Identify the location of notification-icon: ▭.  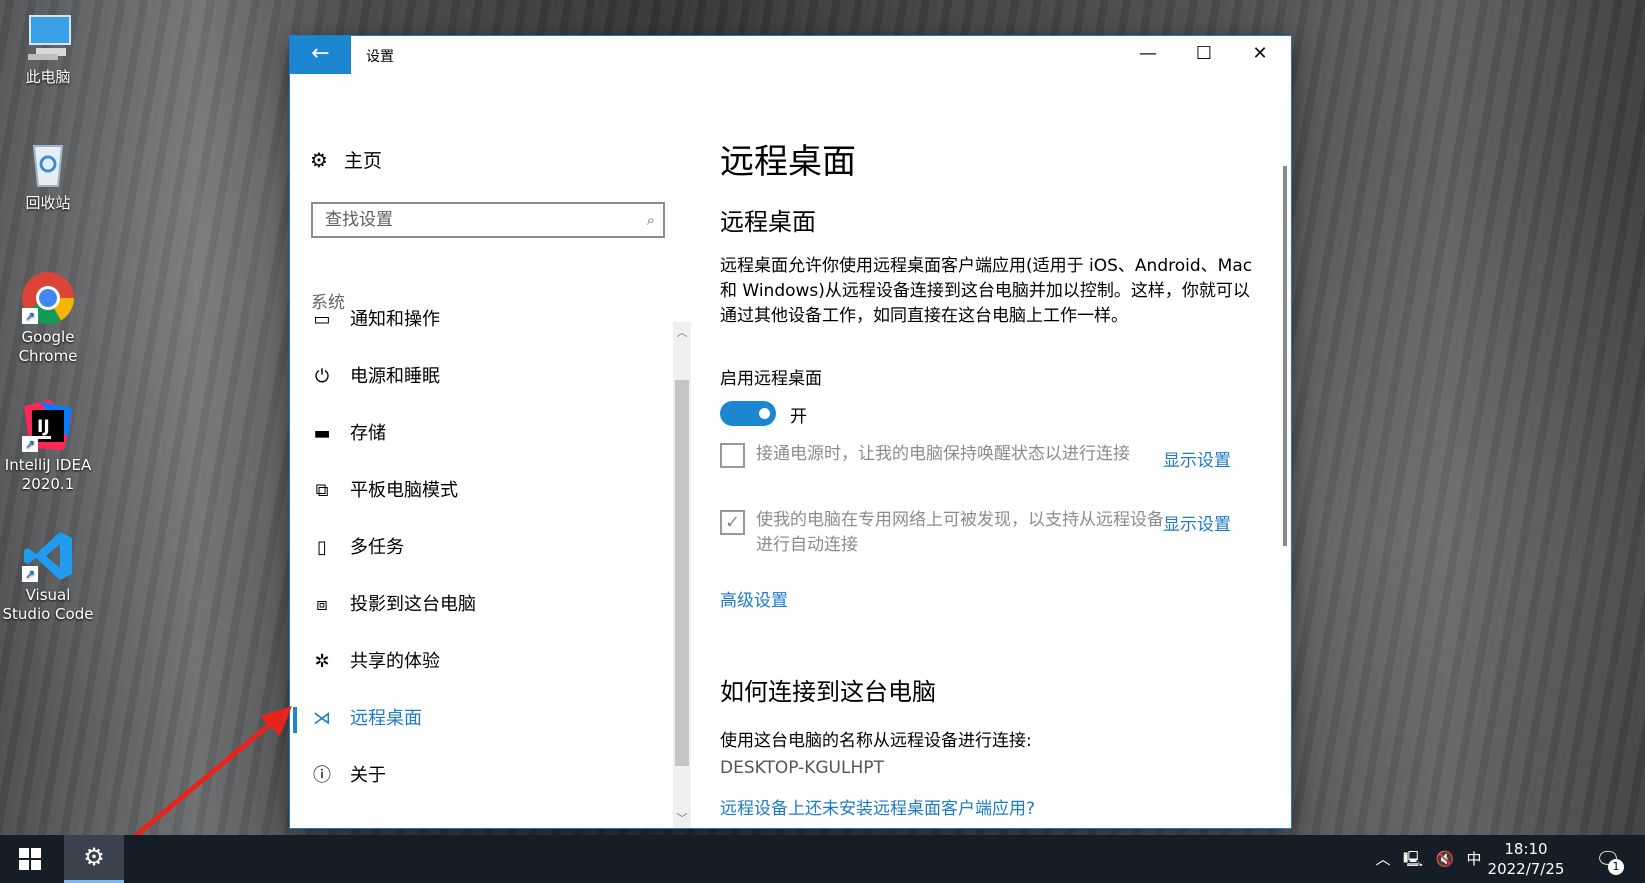
(322, 319).